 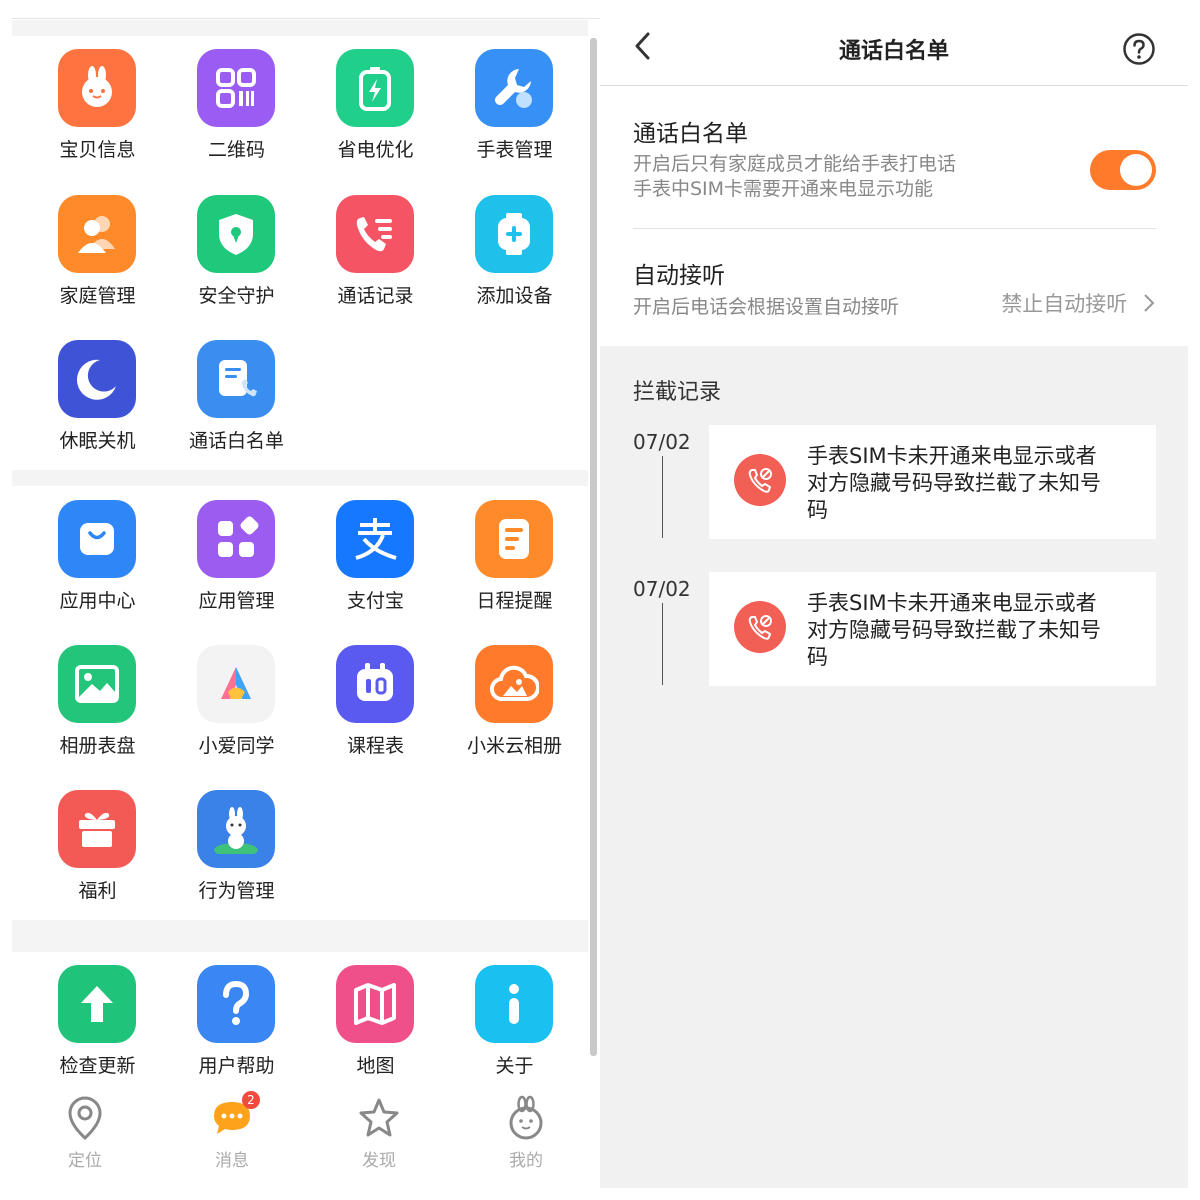 I want to click on auto-answer-value-text: 禁止自动接听, so click(x=1064, y=304).